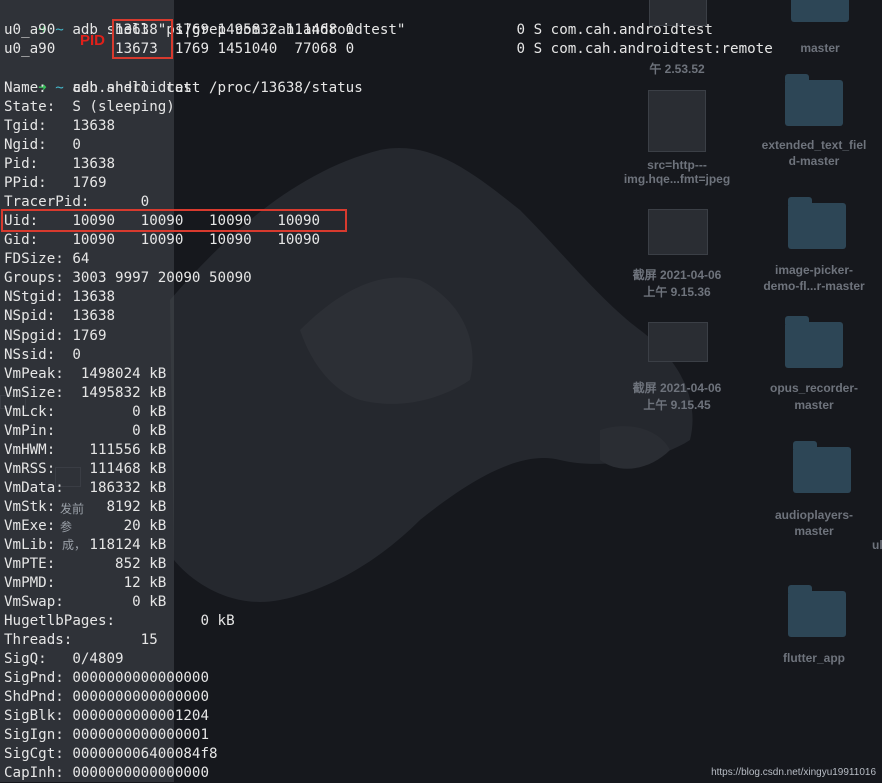 Image resolution: width=882 pixels, height=783 pixels. I want to click on status-line: VmExe: 20 kB, so click(85, 525).